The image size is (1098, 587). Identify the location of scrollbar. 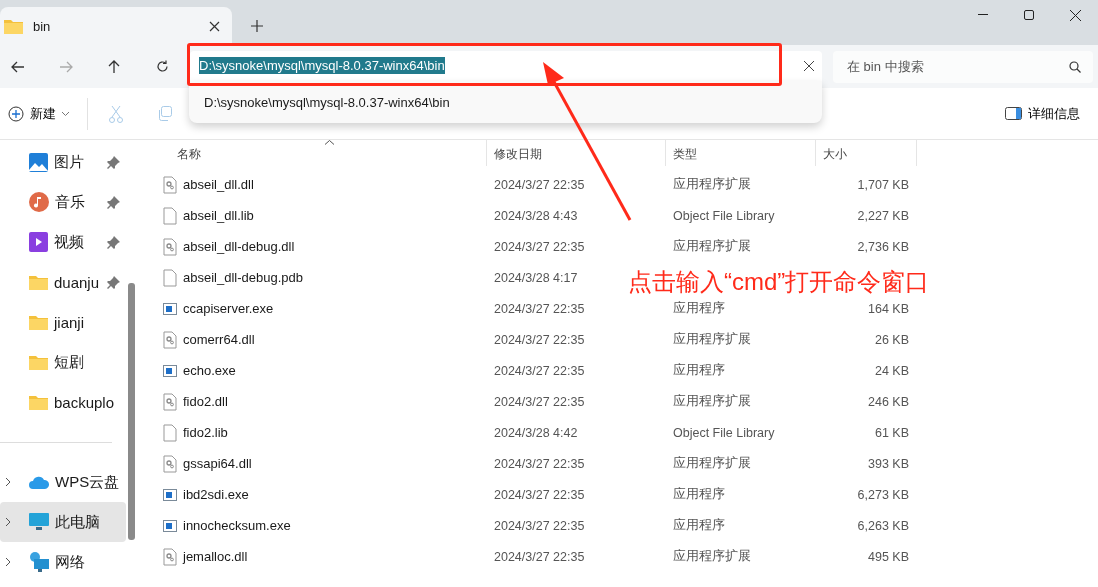
(131, 411).